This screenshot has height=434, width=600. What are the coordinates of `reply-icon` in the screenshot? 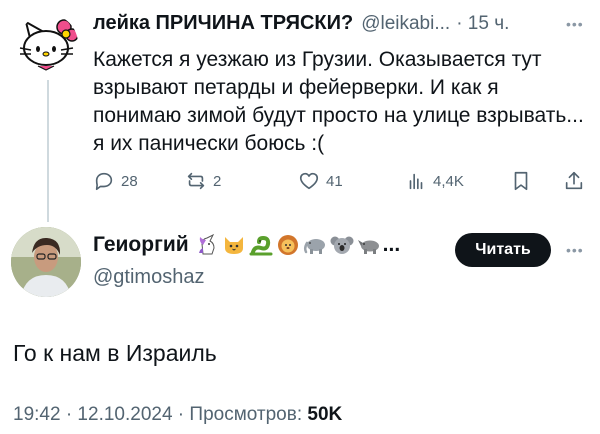 It's located at (104, 181).